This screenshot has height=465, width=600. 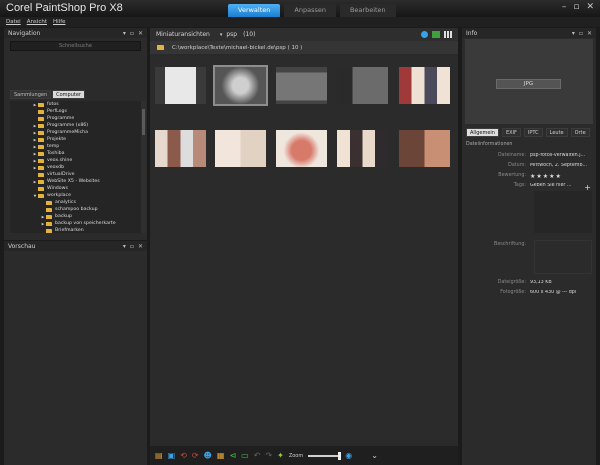 I want to click on tree-item-label: Programme, so click(x=61, y=118).